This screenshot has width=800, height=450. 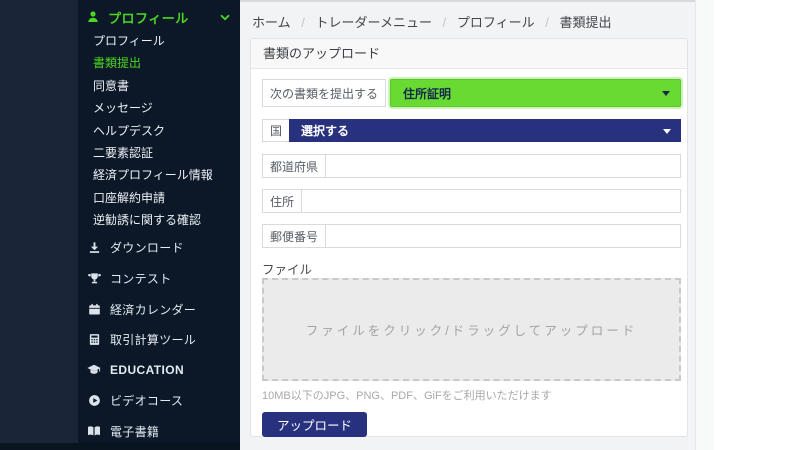 What do you see at coordinates (496, 22) in the screenshot?
I see `breadcrumb-profile: プロフィール` at bounding box center [496, 22].